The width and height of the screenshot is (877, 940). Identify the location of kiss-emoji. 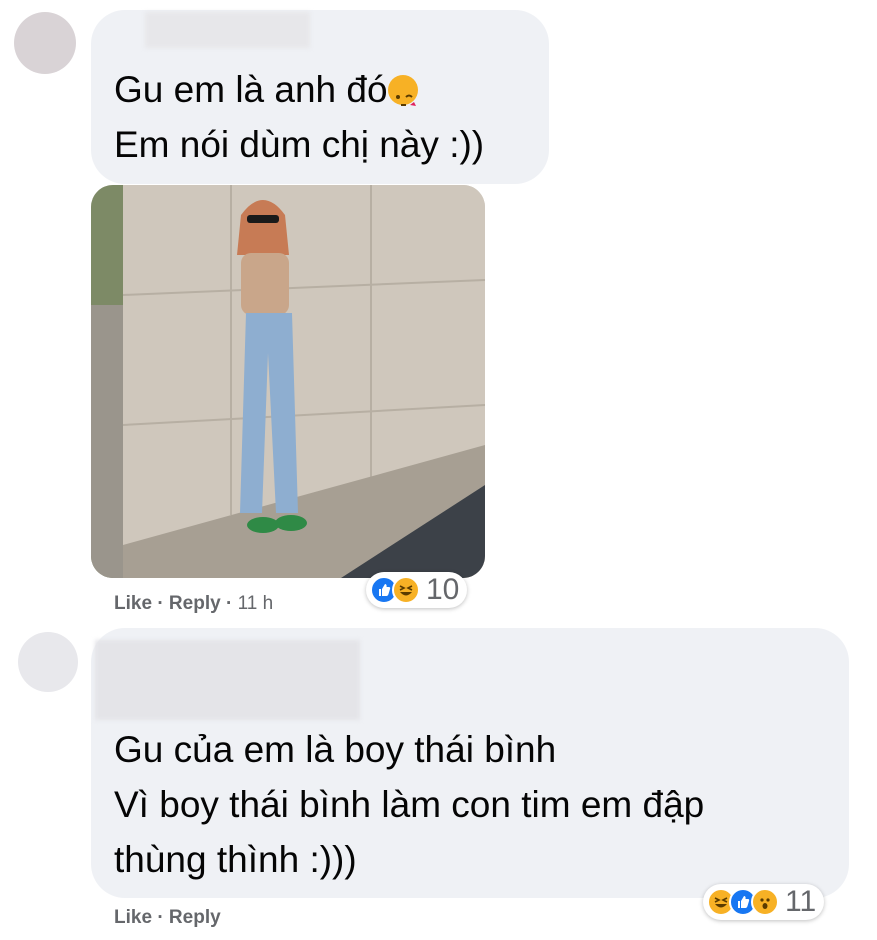
(402, 91).